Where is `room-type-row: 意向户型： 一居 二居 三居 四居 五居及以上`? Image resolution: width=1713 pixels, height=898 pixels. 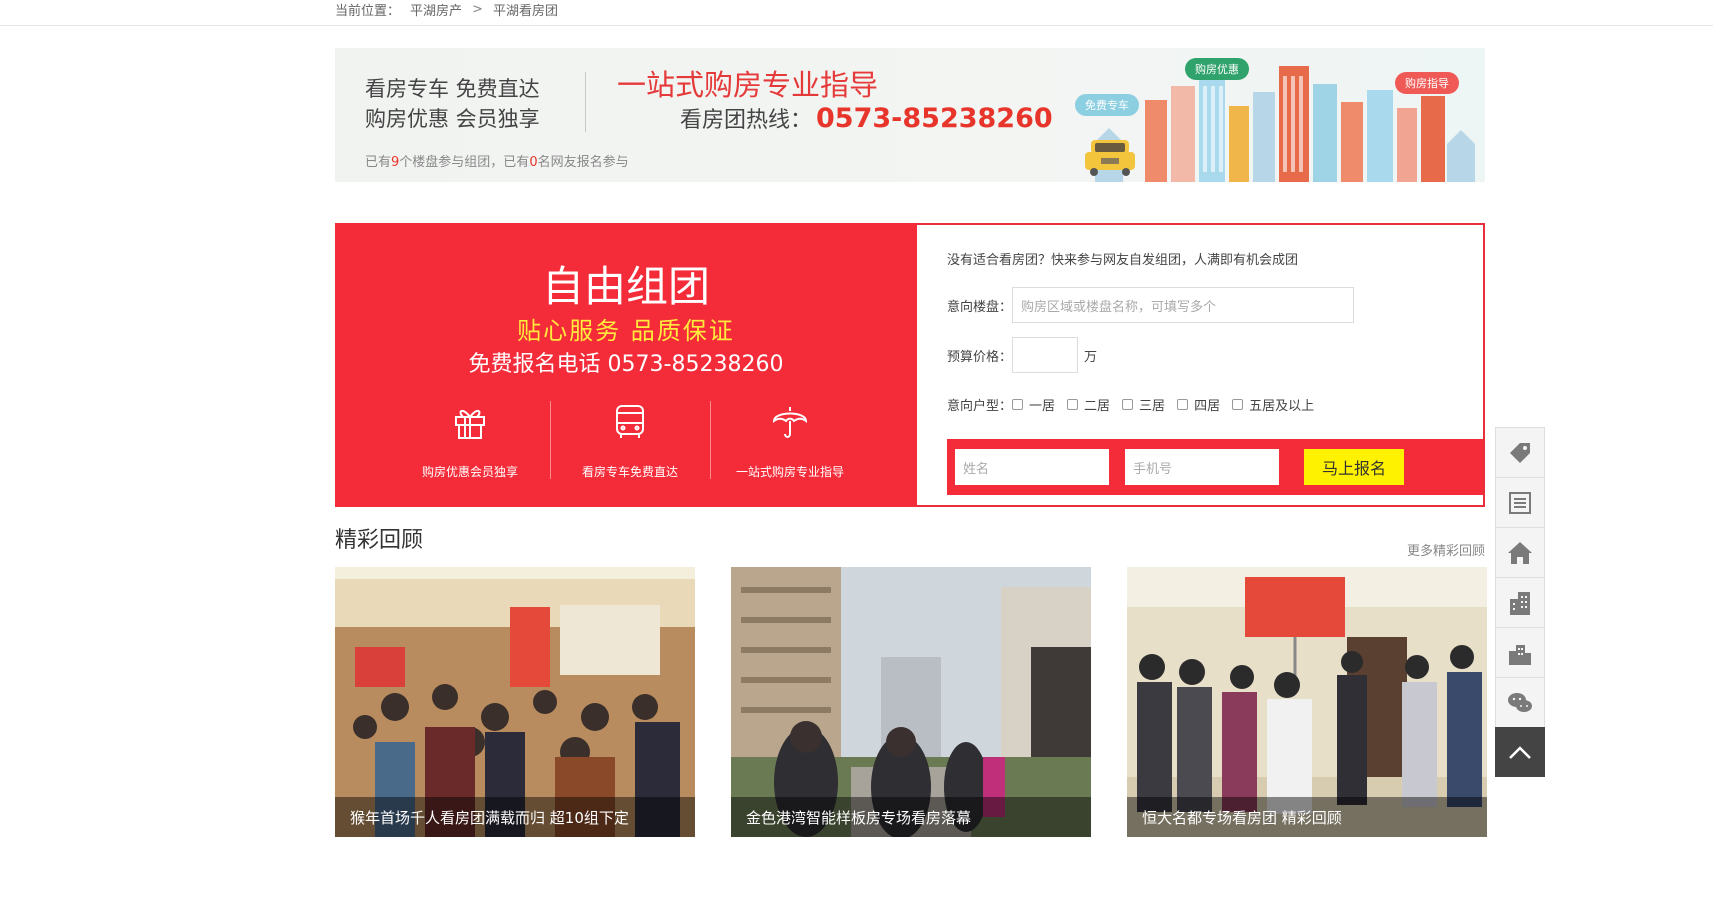 room-type-row: 意向户型： 一居 二居 三居 四居 五居及以上 is located at coordinates (1136, 404).